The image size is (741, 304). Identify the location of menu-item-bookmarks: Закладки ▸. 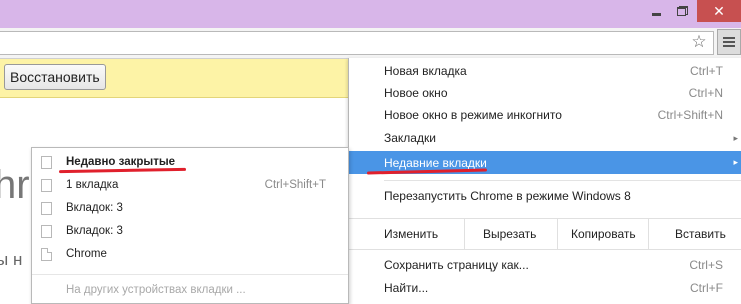
(545, 138).